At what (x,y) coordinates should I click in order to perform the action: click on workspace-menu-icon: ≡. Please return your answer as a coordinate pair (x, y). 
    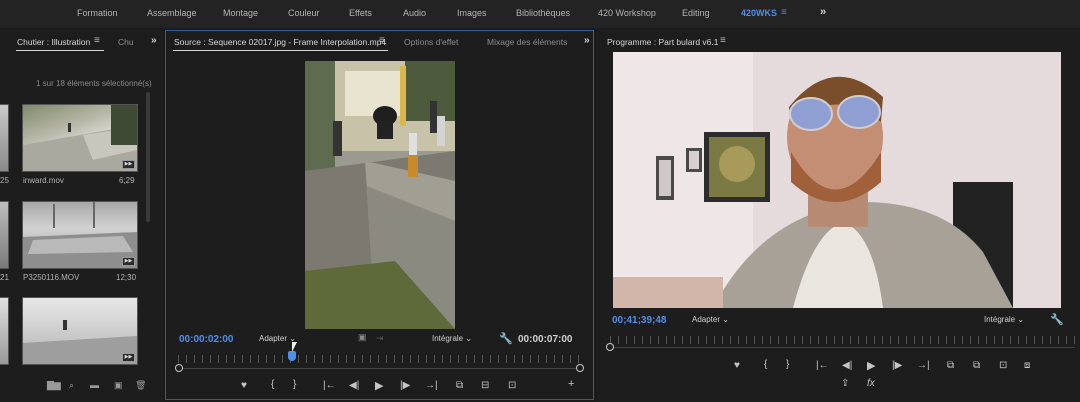
    Looking at the image, I should click on (784, 12).